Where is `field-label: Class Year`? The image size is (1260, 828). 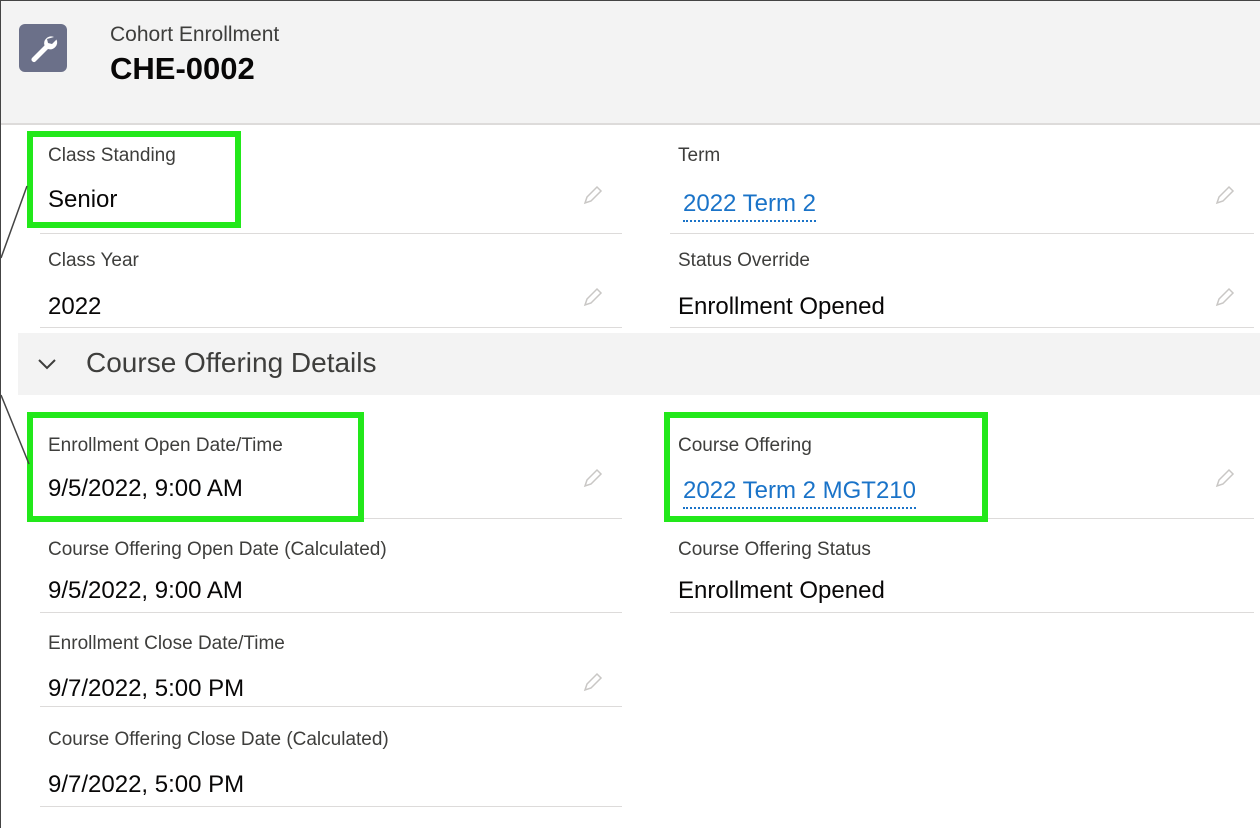
field-label: Class Year is located at coordinates (93, 260).